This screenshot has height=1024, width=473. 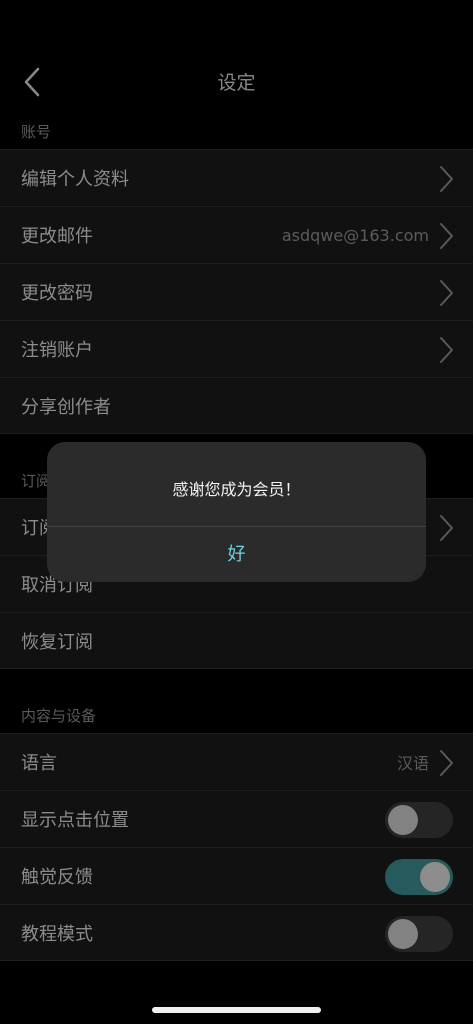 What do you see at coordinates (236, 489) in the screenshot?
I see `dialog-message: 感谢您成为会员！` at bounding box center [236, 489].